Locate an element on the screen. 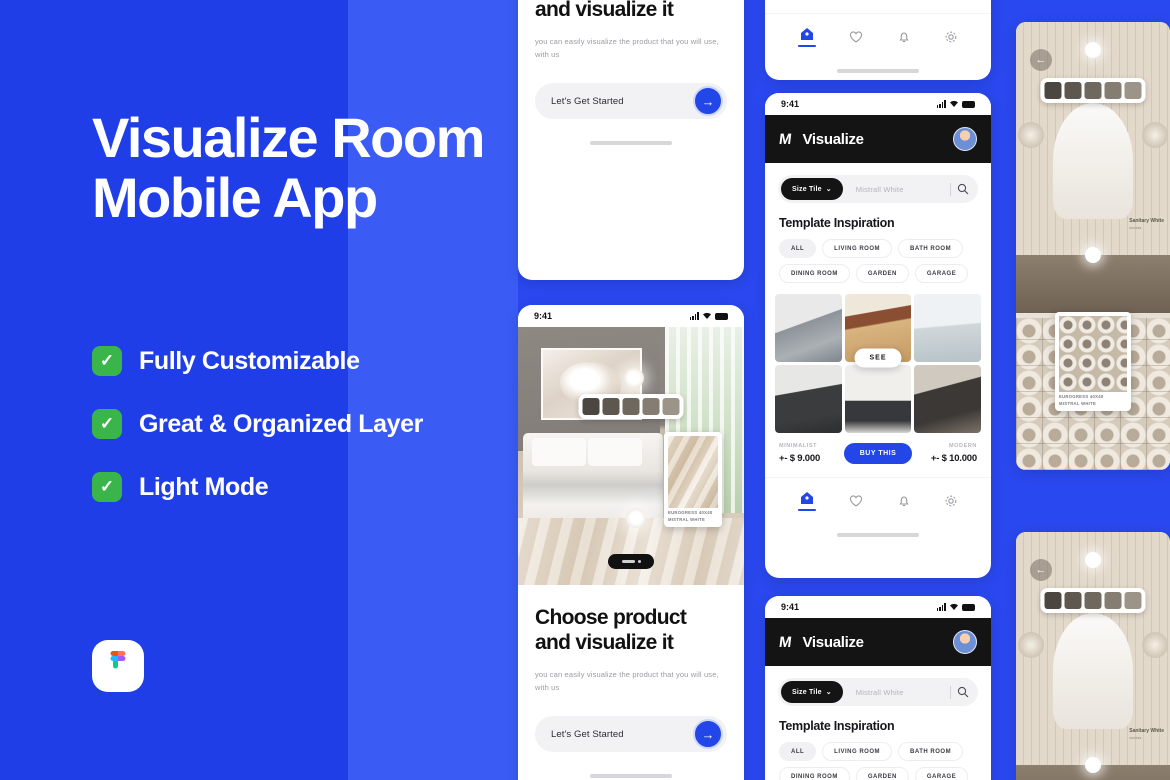  wall-sconce-icon is located at coordinates (1031, 135).